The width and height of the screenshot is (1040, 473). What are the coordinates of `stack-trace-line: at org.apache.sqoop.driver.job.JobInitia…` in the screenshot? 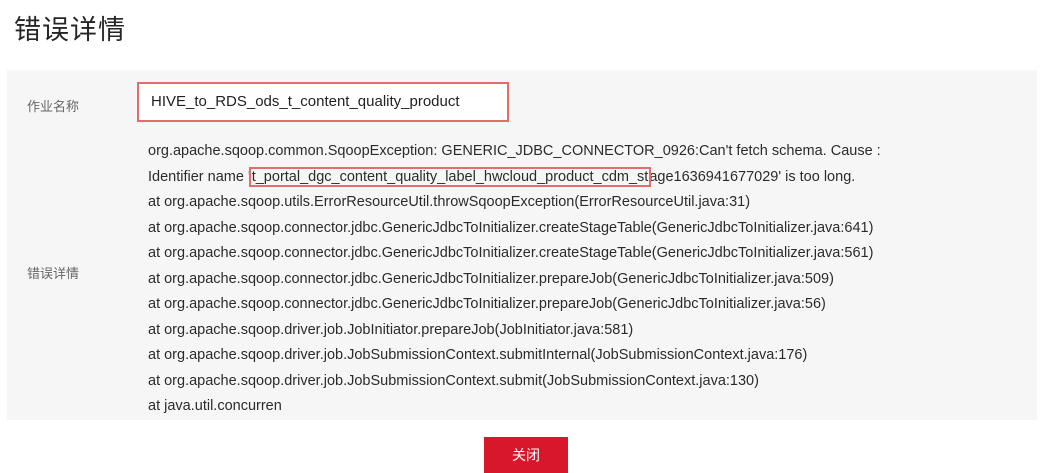 It's located at (391, 329).